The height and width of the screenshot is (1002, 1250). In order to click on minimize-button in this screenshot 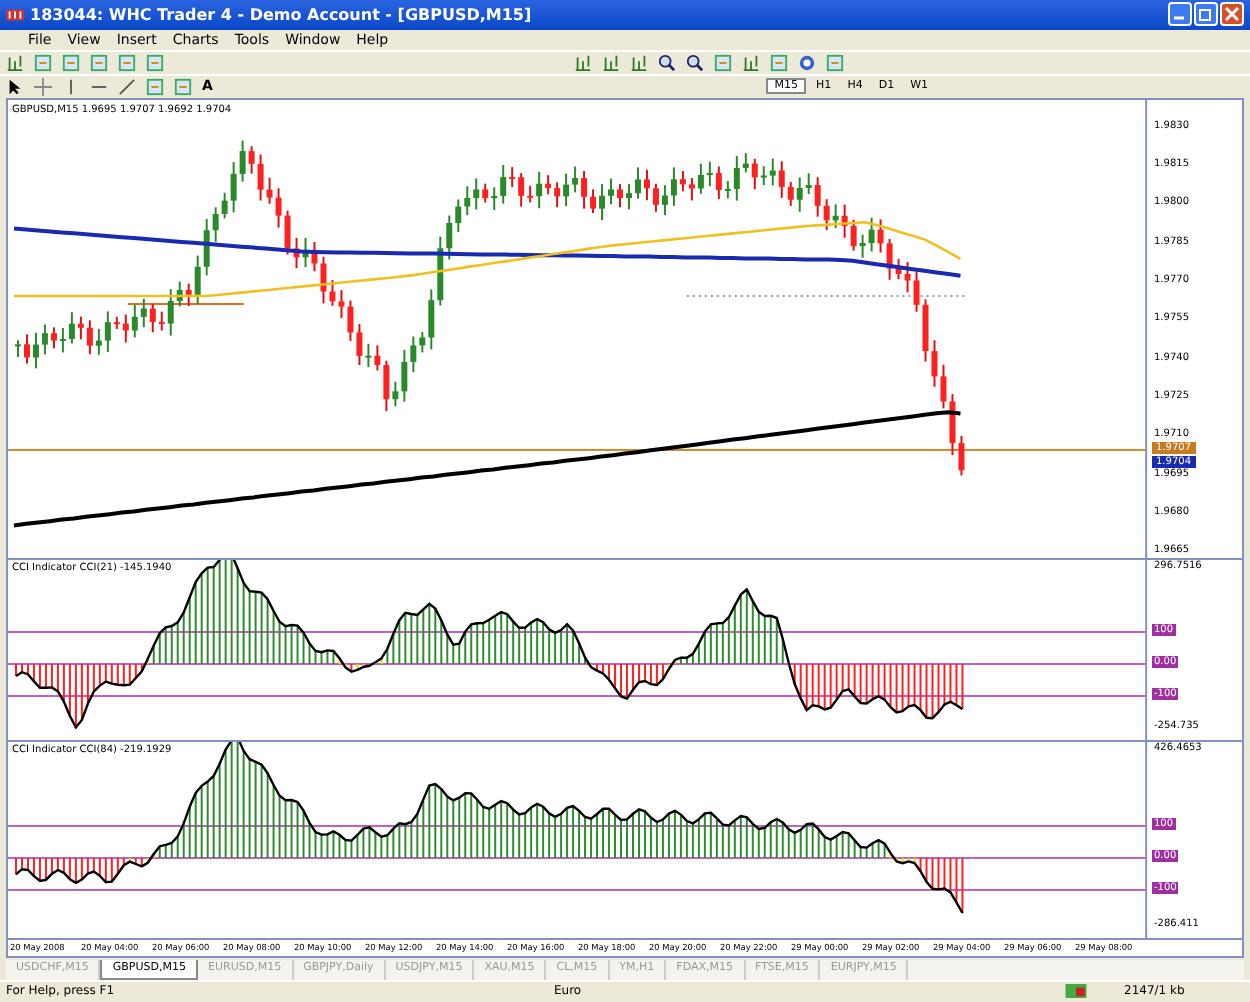, I will do `click(1180, 14)`.